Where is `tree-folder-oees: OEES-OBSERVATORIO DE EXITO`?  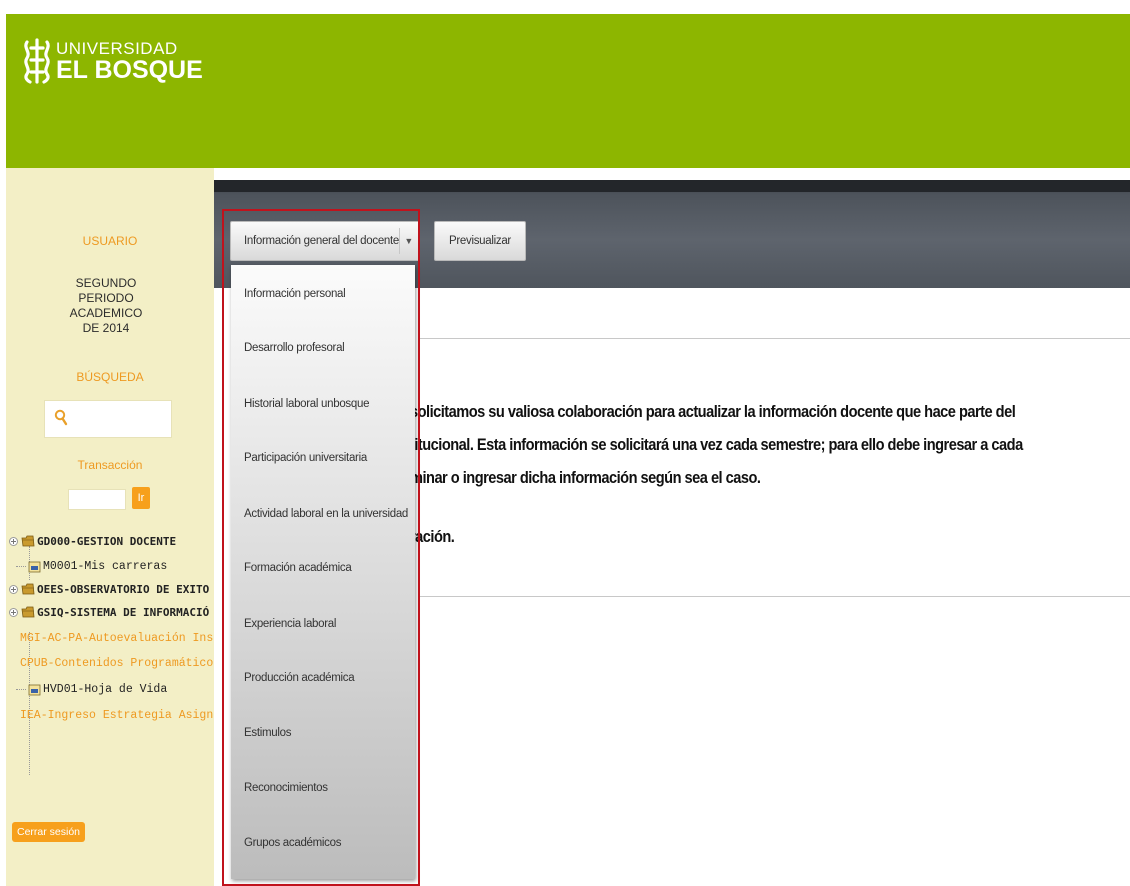
tree-folder-oees: OEES-OBSERVATORIO DE EXITO is located at coordinates (110, 589).